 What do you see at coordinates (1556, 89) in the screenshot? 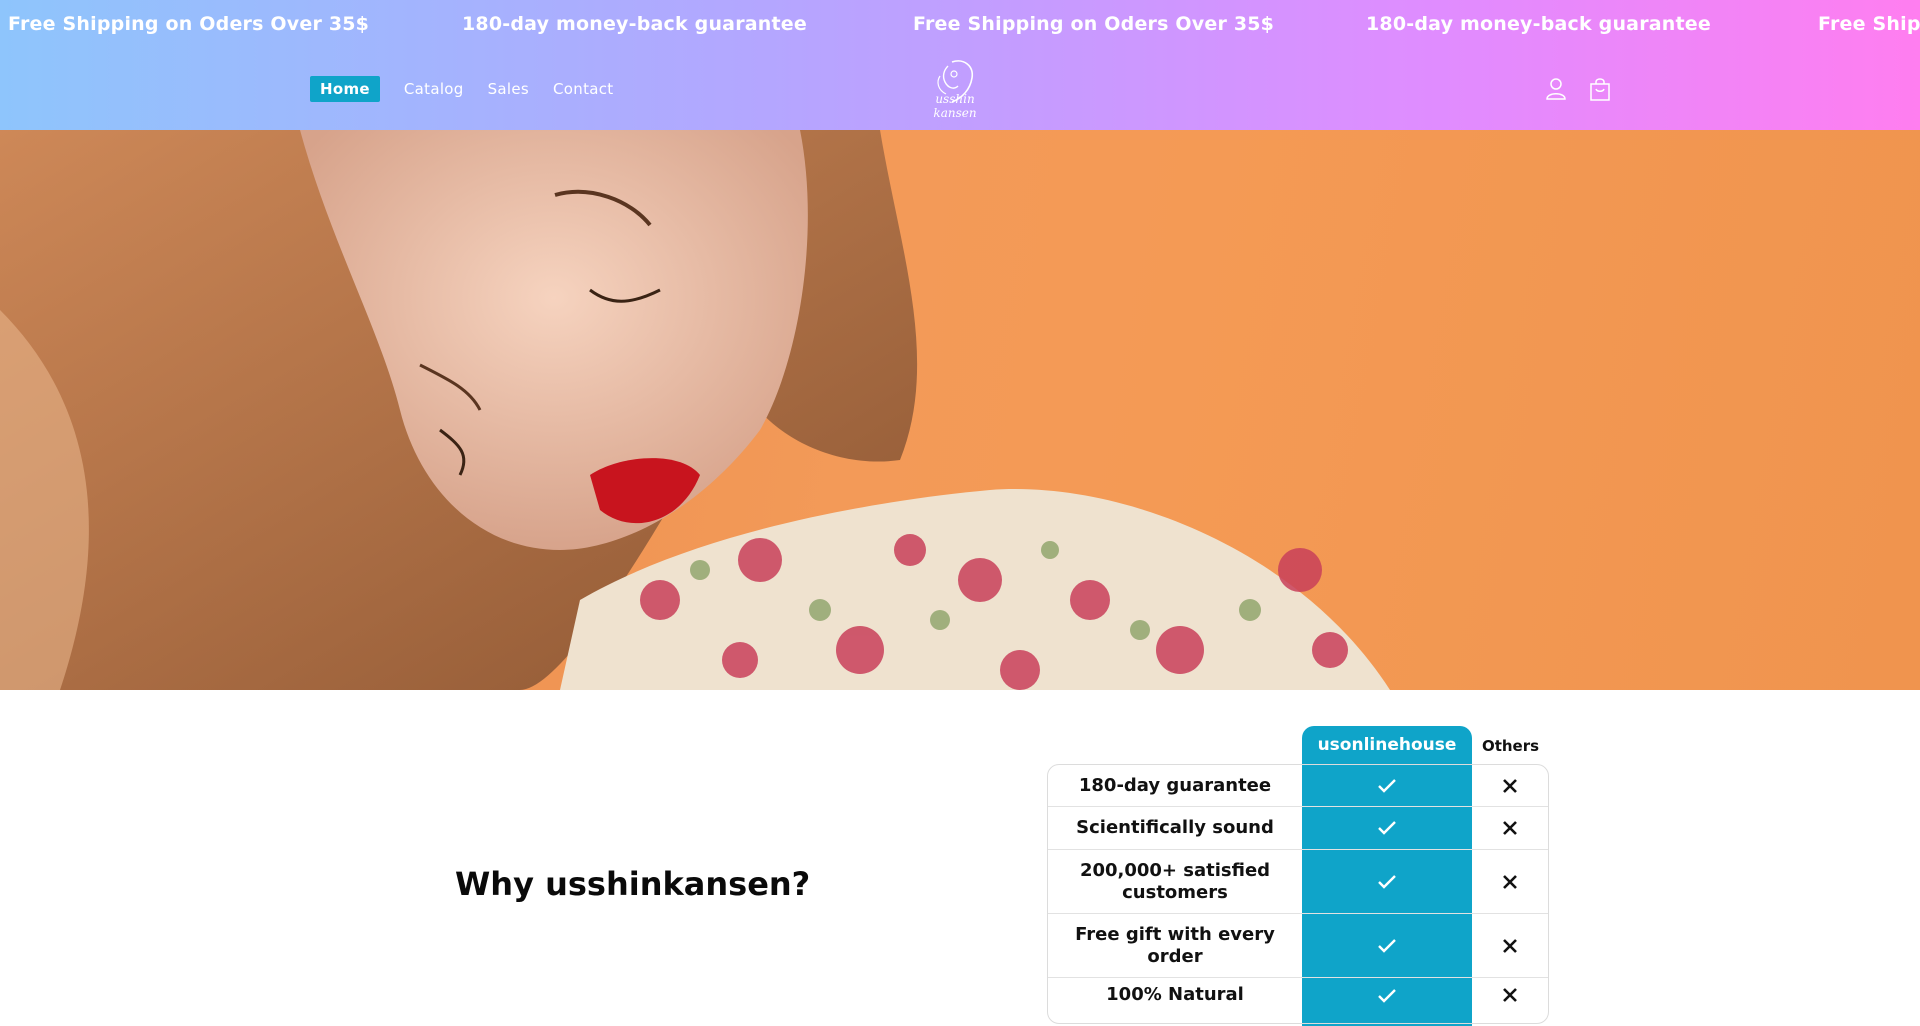
I see `account-icon` at bounding box center [1556, 89].